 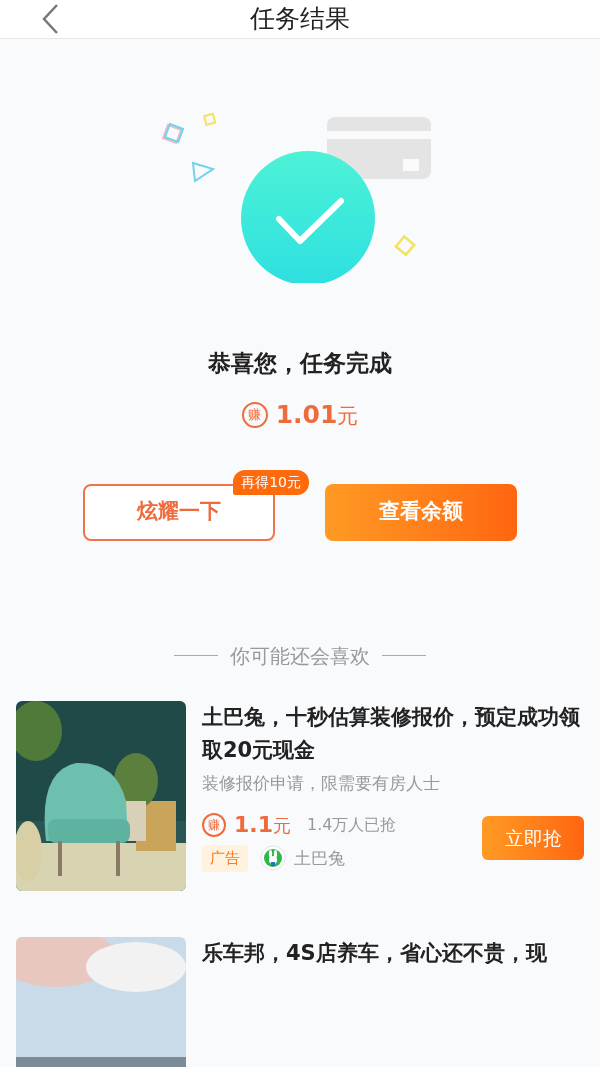 What do you see at coordinates (421, 512) in the screenshot?
I see `balance-button: 查看余额` at bounding box center [421, 512].